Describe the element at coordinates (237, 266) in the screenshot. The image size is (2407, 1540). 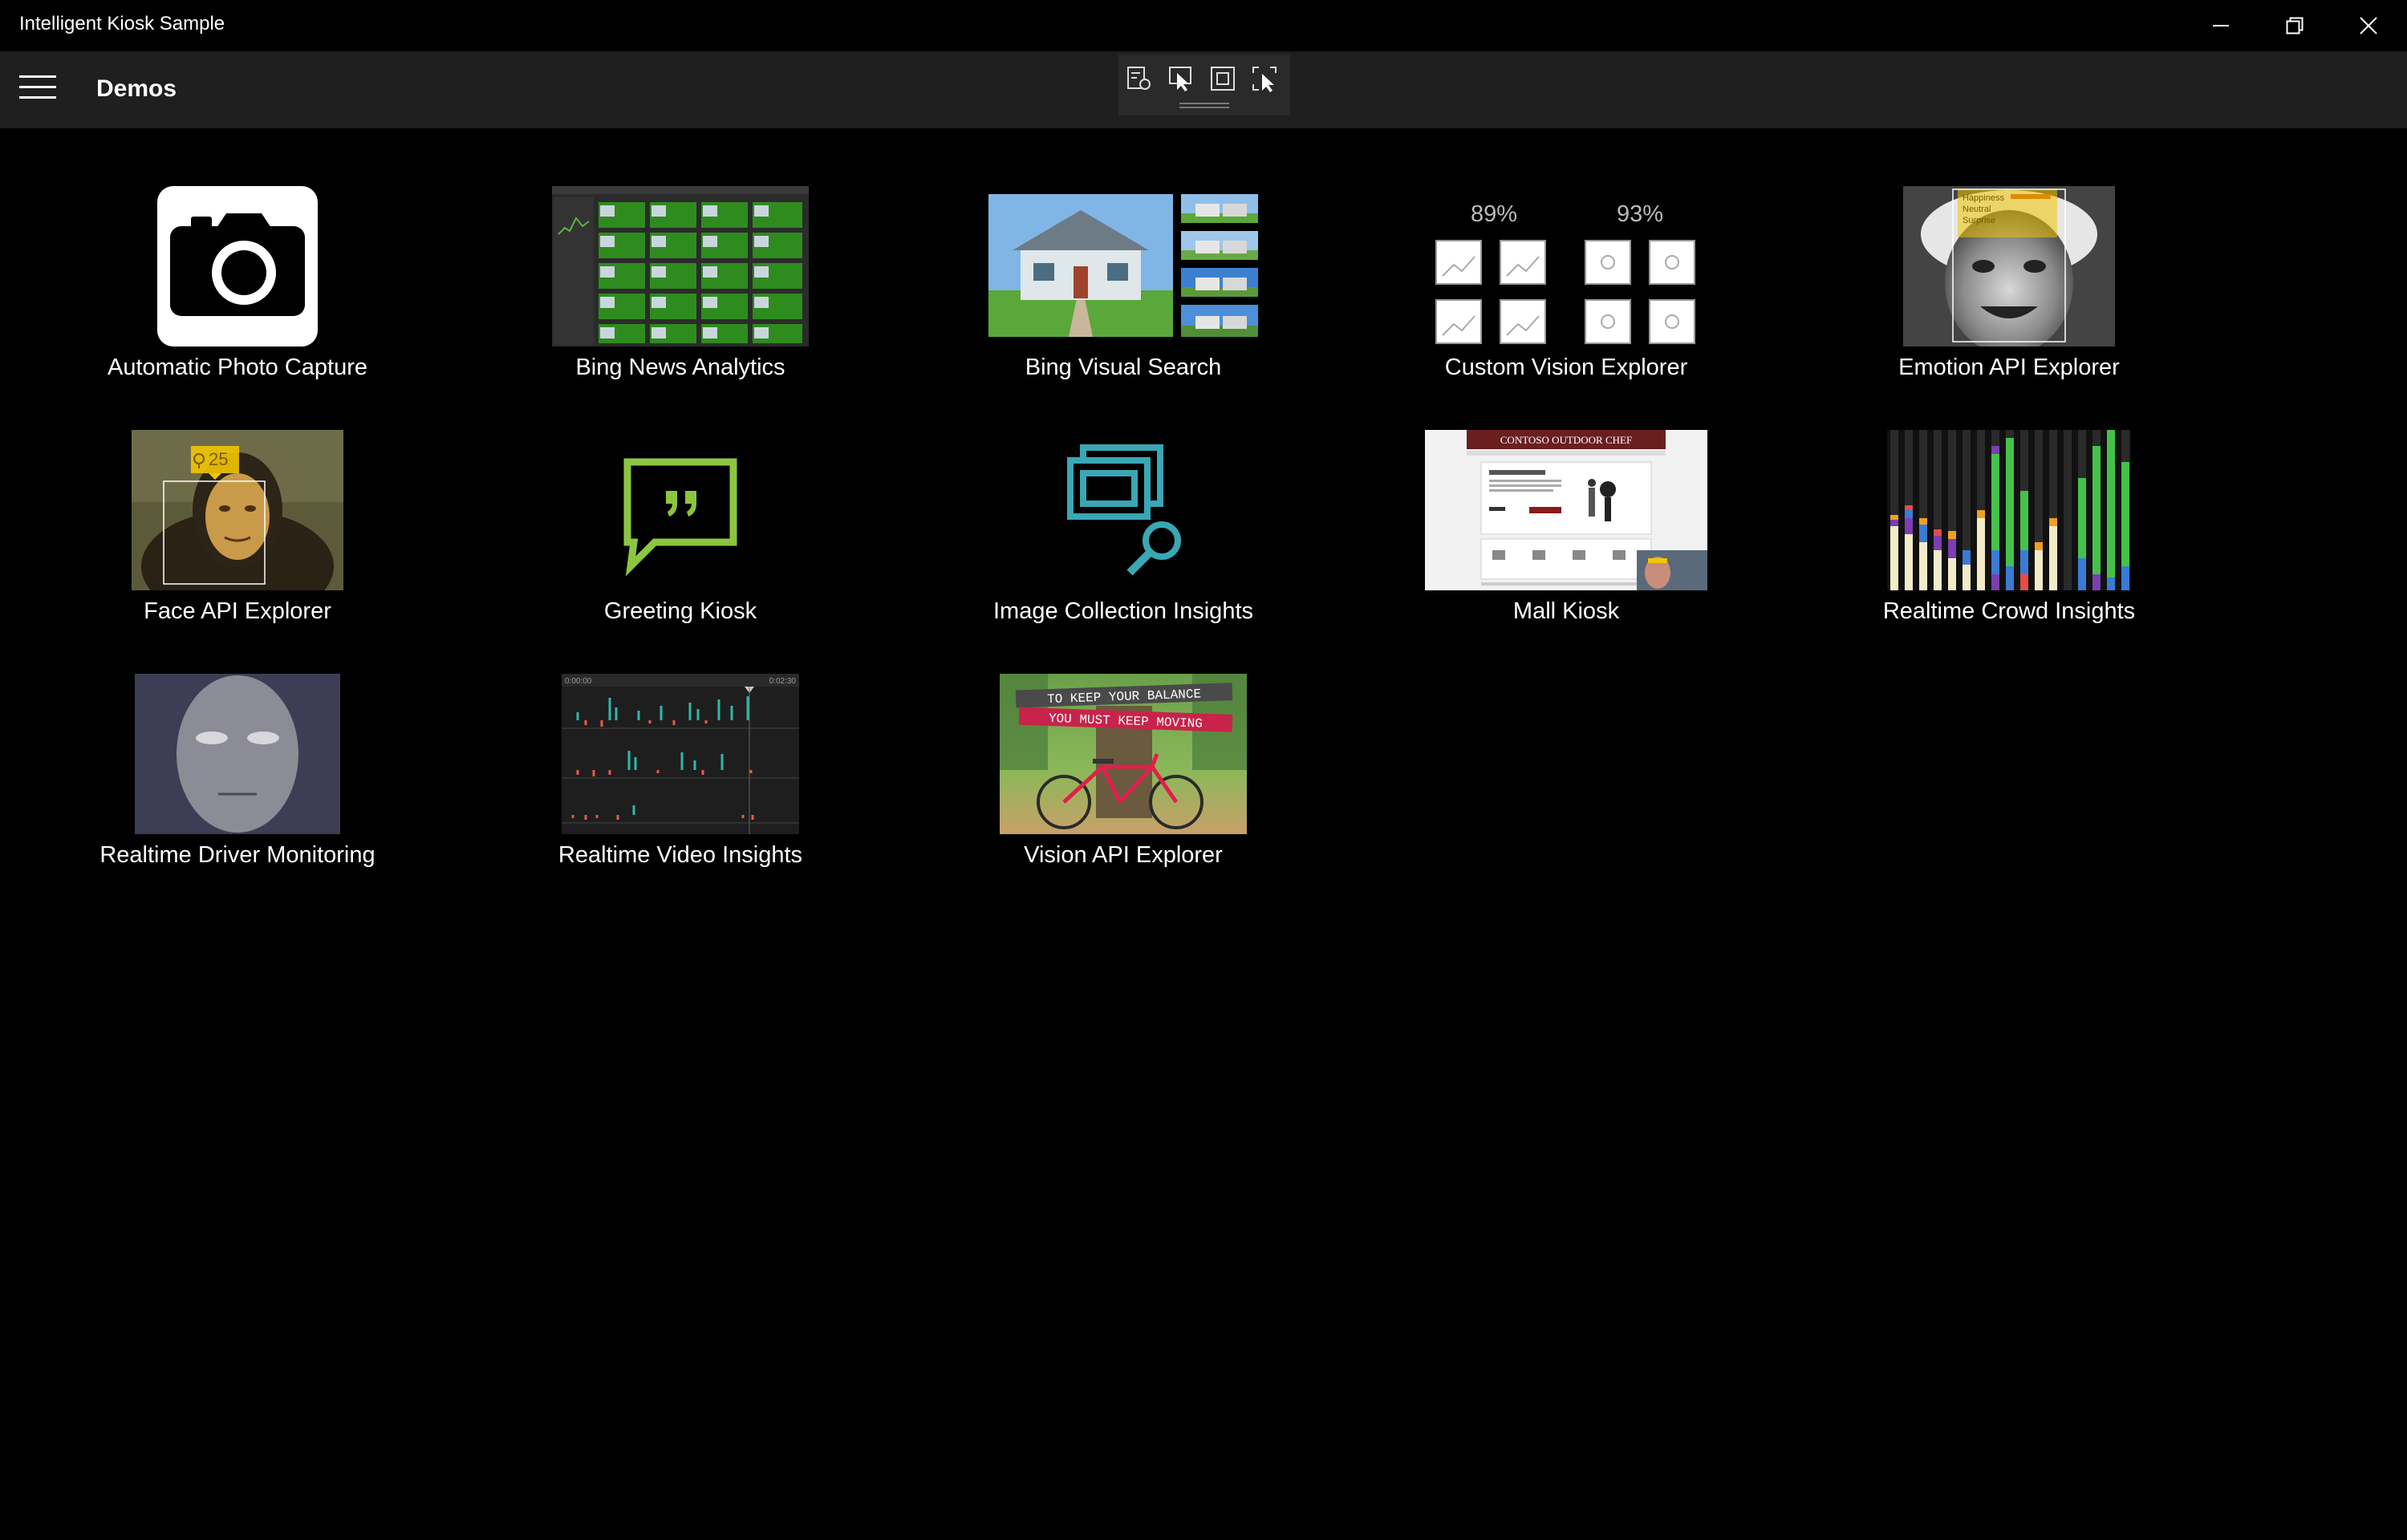
I see `camera-icon` at that location.